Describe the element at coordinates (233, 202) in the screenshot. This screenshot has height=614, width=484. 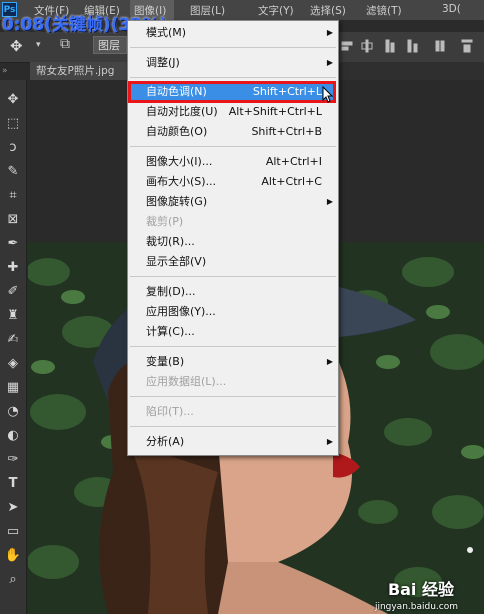
I see `menu-item-image-rotation: 图像旋转(G) ▶` at that location.